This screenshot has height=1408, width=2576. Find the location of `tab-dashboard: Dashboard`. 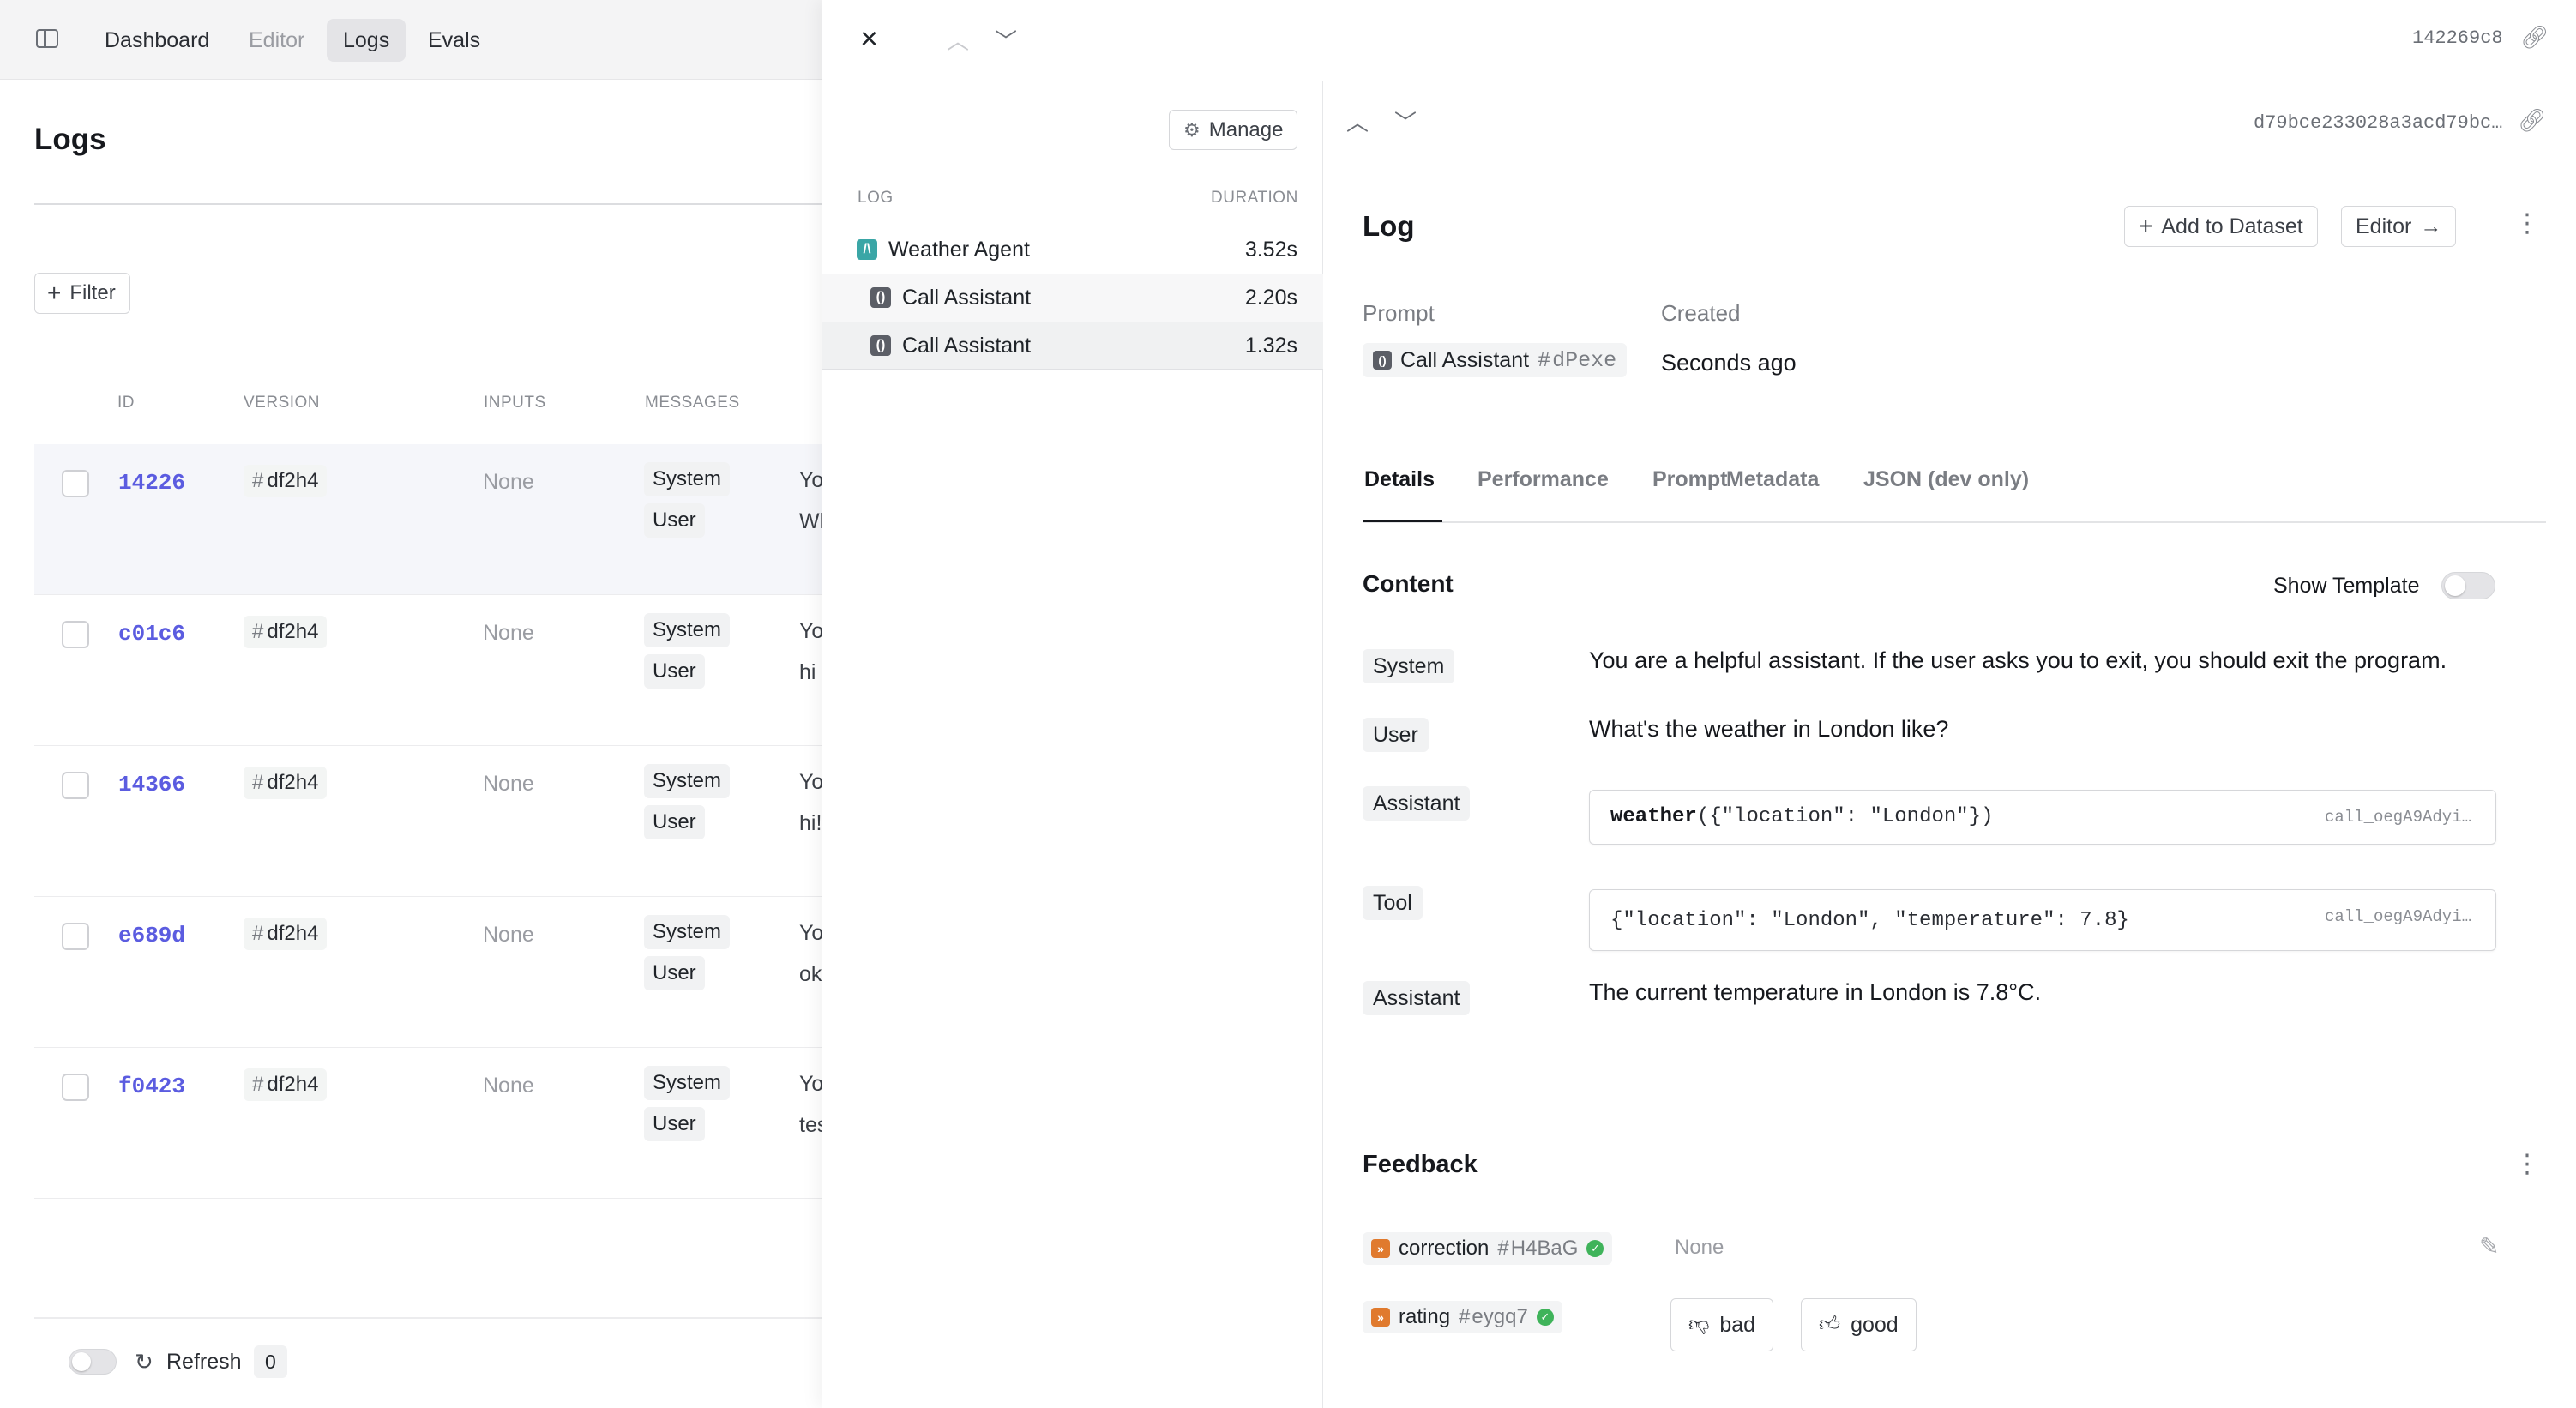

tab-dashboard: Dashboard is located at coordinates (157, 40).